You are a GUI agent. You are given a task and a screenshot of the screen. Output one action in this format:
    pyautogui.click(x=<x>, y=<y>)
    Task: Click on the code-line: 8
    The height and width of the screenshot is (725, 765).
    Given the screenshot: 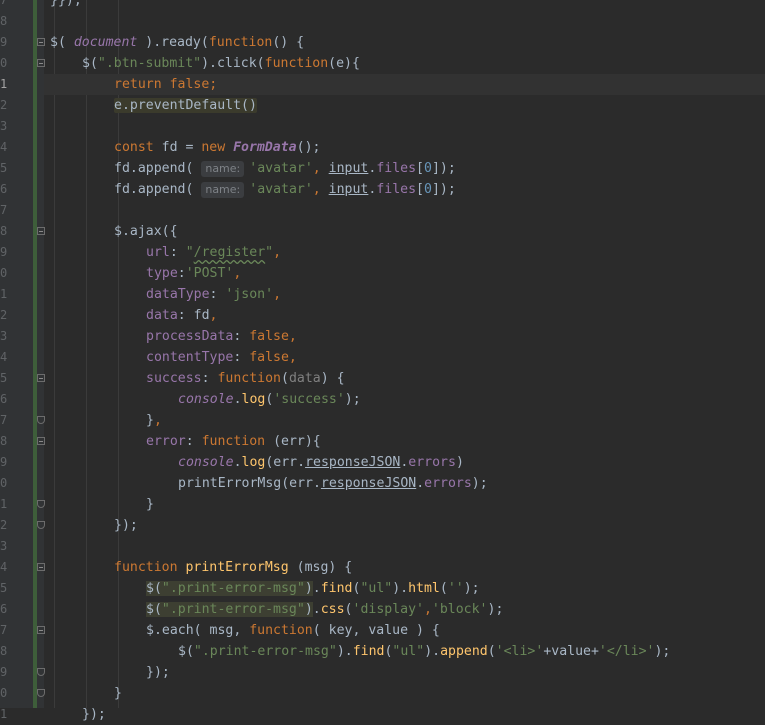 What is the action you would take?
    pyautogui.click(x=382, y=21)
    